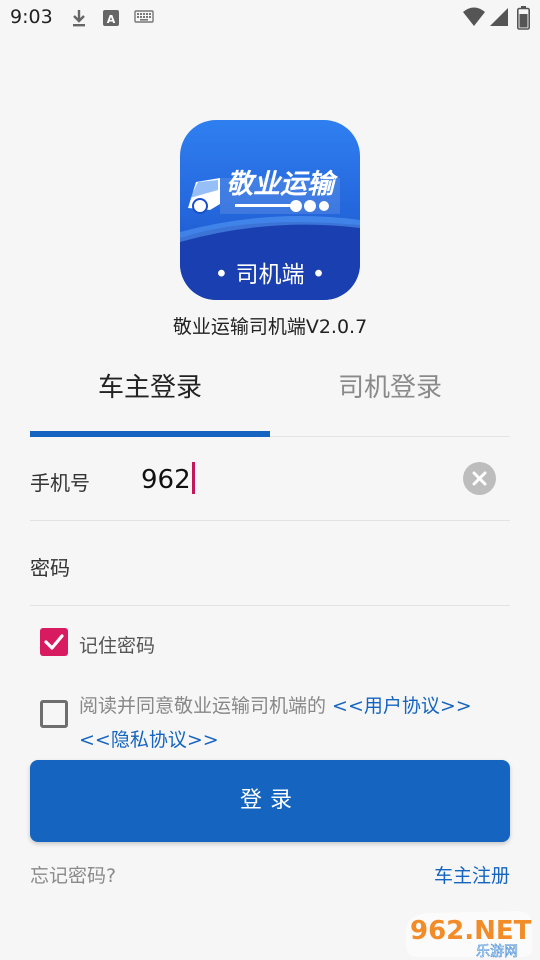  I want to click on login-button: 登录, so click(270, 801).